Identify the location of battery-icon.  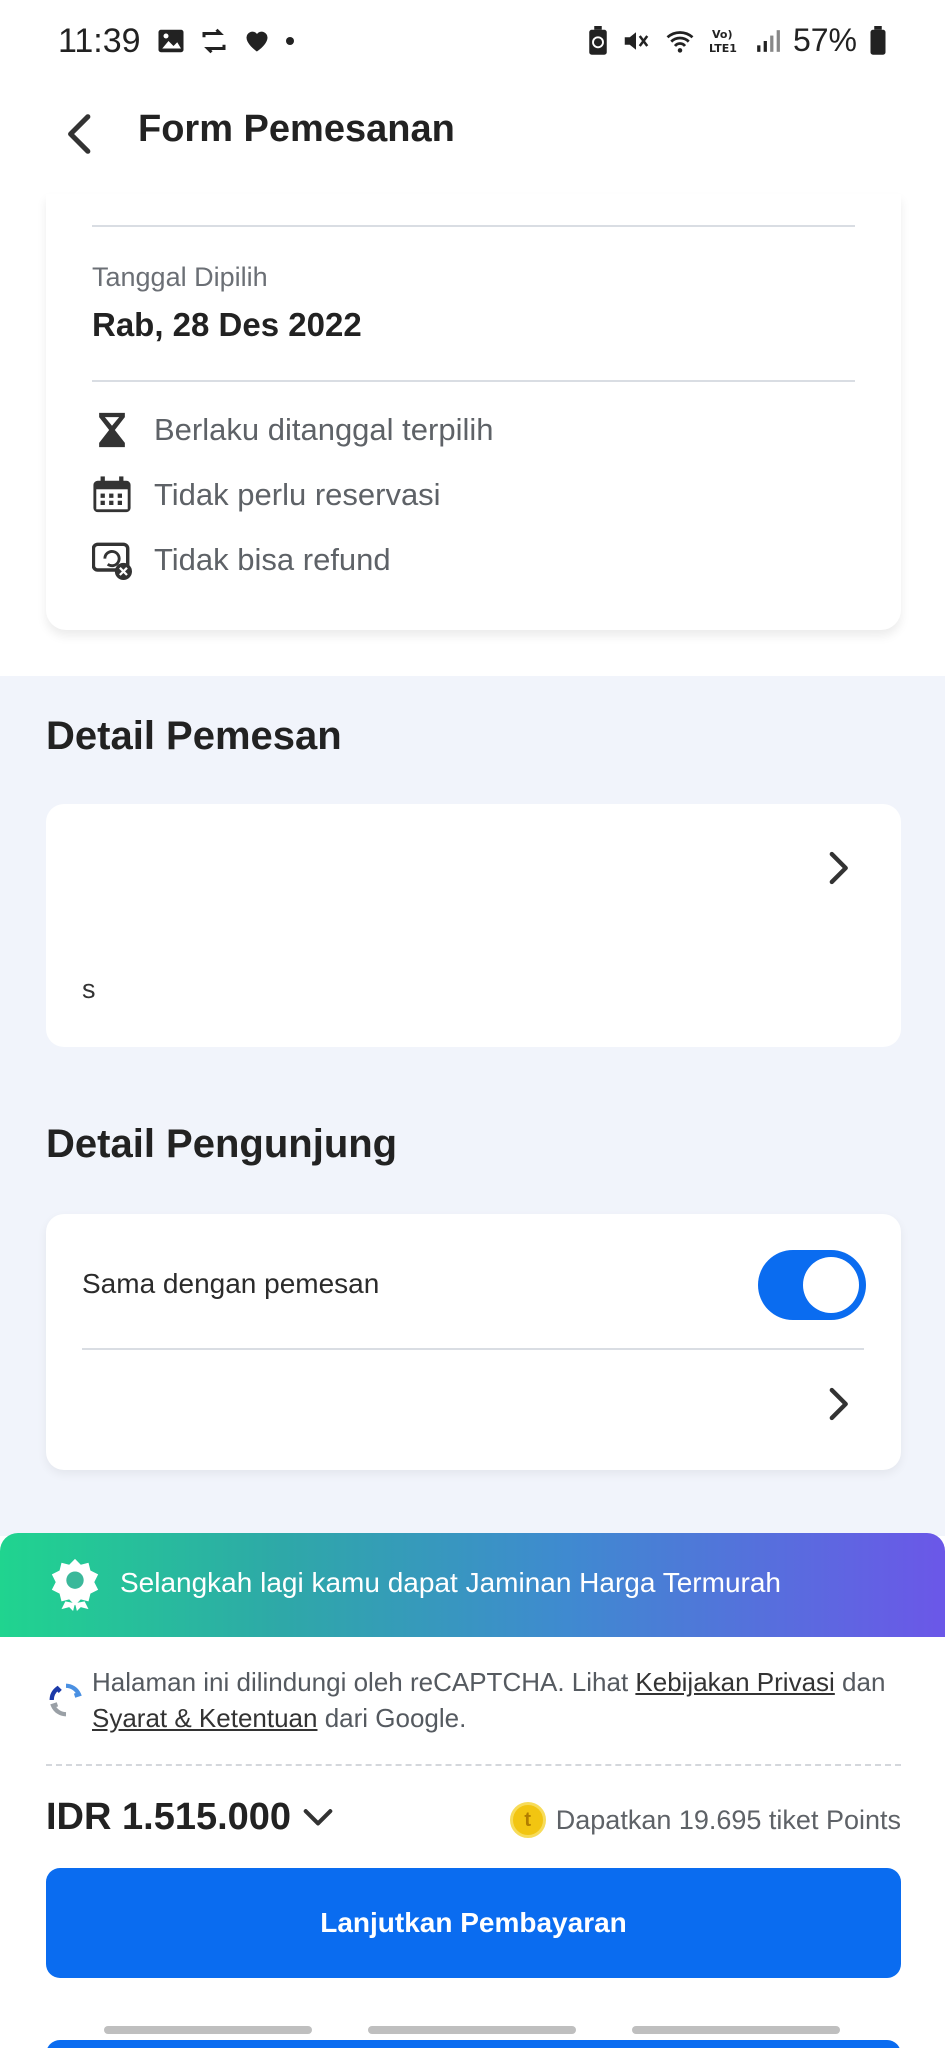
(878, 40).